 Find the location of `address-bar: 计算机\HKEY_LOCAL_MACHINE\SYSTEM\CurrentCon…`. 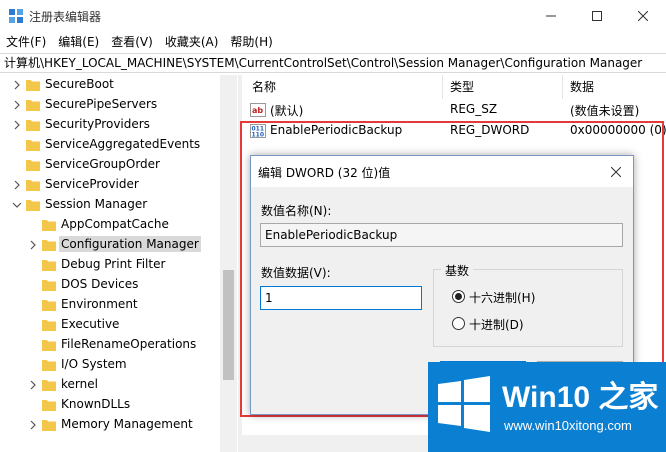

address-bar: 计算机\HKEY_LOCAL_MACHINE\SYSTEM\CurrentCon… is located at coordinates (333, 63).